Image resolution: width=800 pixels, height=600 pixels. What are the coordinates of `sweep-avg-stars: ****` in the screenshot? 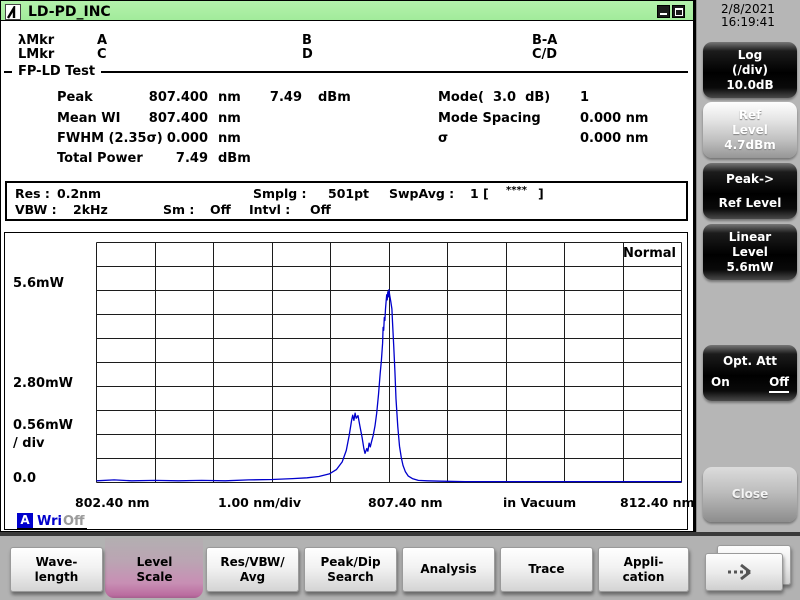 It's located at (516, 190).